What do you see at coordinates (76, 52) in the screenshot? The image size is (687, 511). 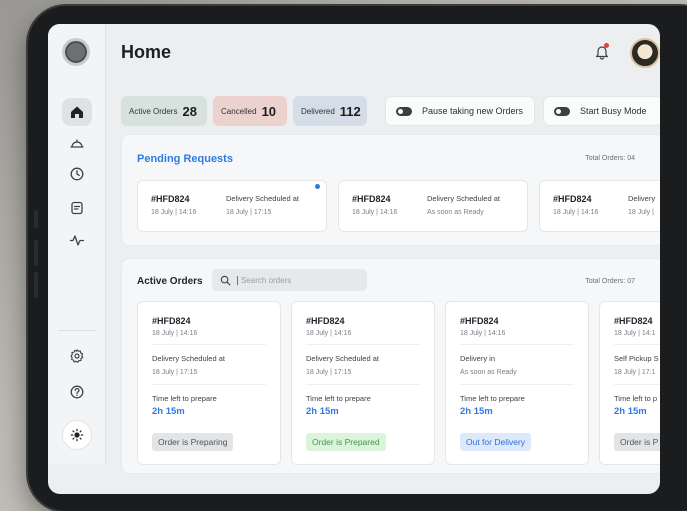 I see `restaurant-logo` at bounding box center [76, 52].